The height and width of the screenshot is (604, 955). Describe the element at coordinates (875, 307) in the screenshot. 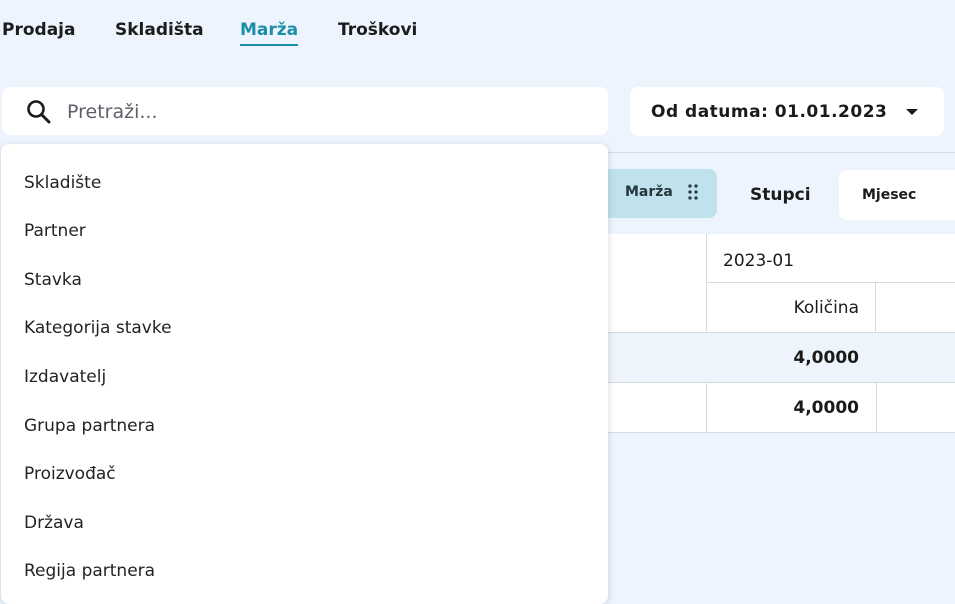

I see `table-col-line` at that location.